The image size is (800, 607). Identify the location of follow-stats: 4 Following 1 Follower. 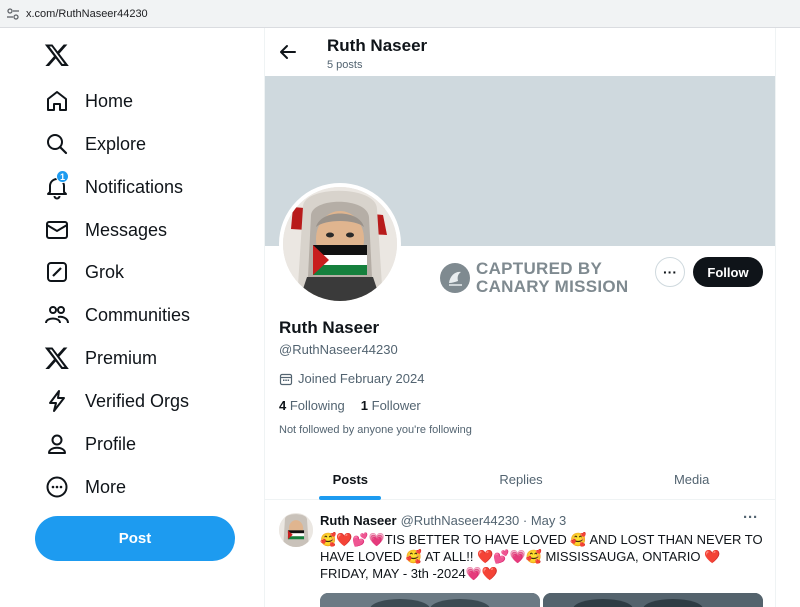
(358, 405).